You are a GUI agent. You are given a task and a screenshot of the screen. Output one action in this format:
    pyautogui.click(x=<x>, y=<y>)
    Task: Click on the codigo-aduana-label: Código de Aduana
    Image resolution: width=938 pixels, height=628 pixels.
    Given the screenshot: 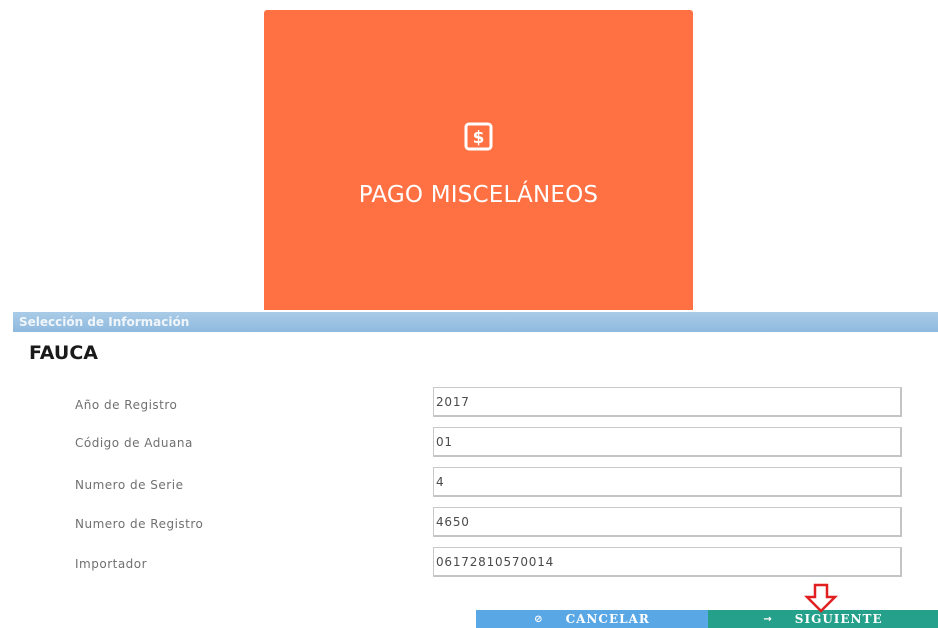 What is the action you would take?
    pyautogui.click(x=134, y=443)
    